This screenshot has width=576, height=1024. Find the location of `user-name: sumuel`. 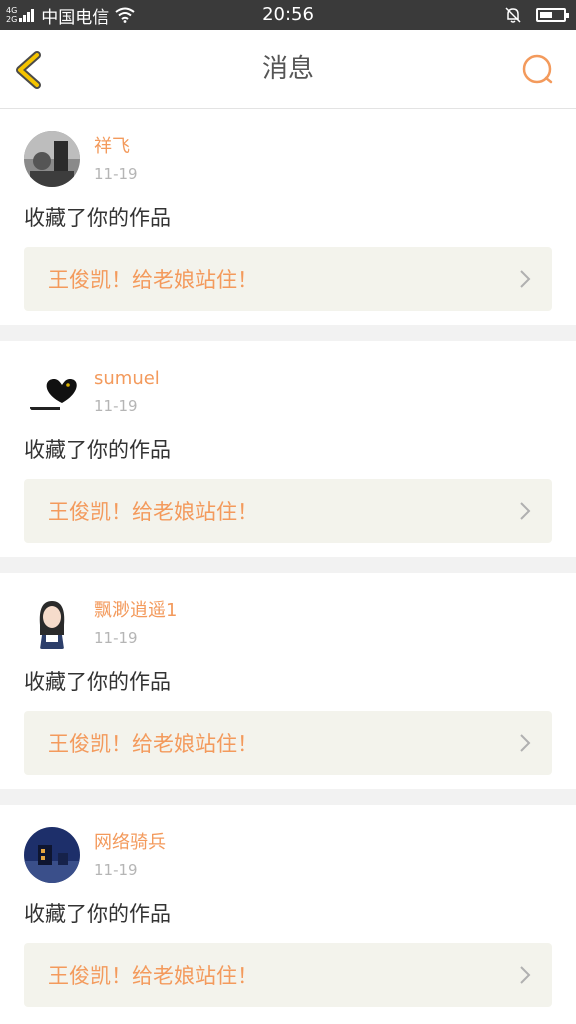

user-name: sumuel is located at coordinates (127, 379).